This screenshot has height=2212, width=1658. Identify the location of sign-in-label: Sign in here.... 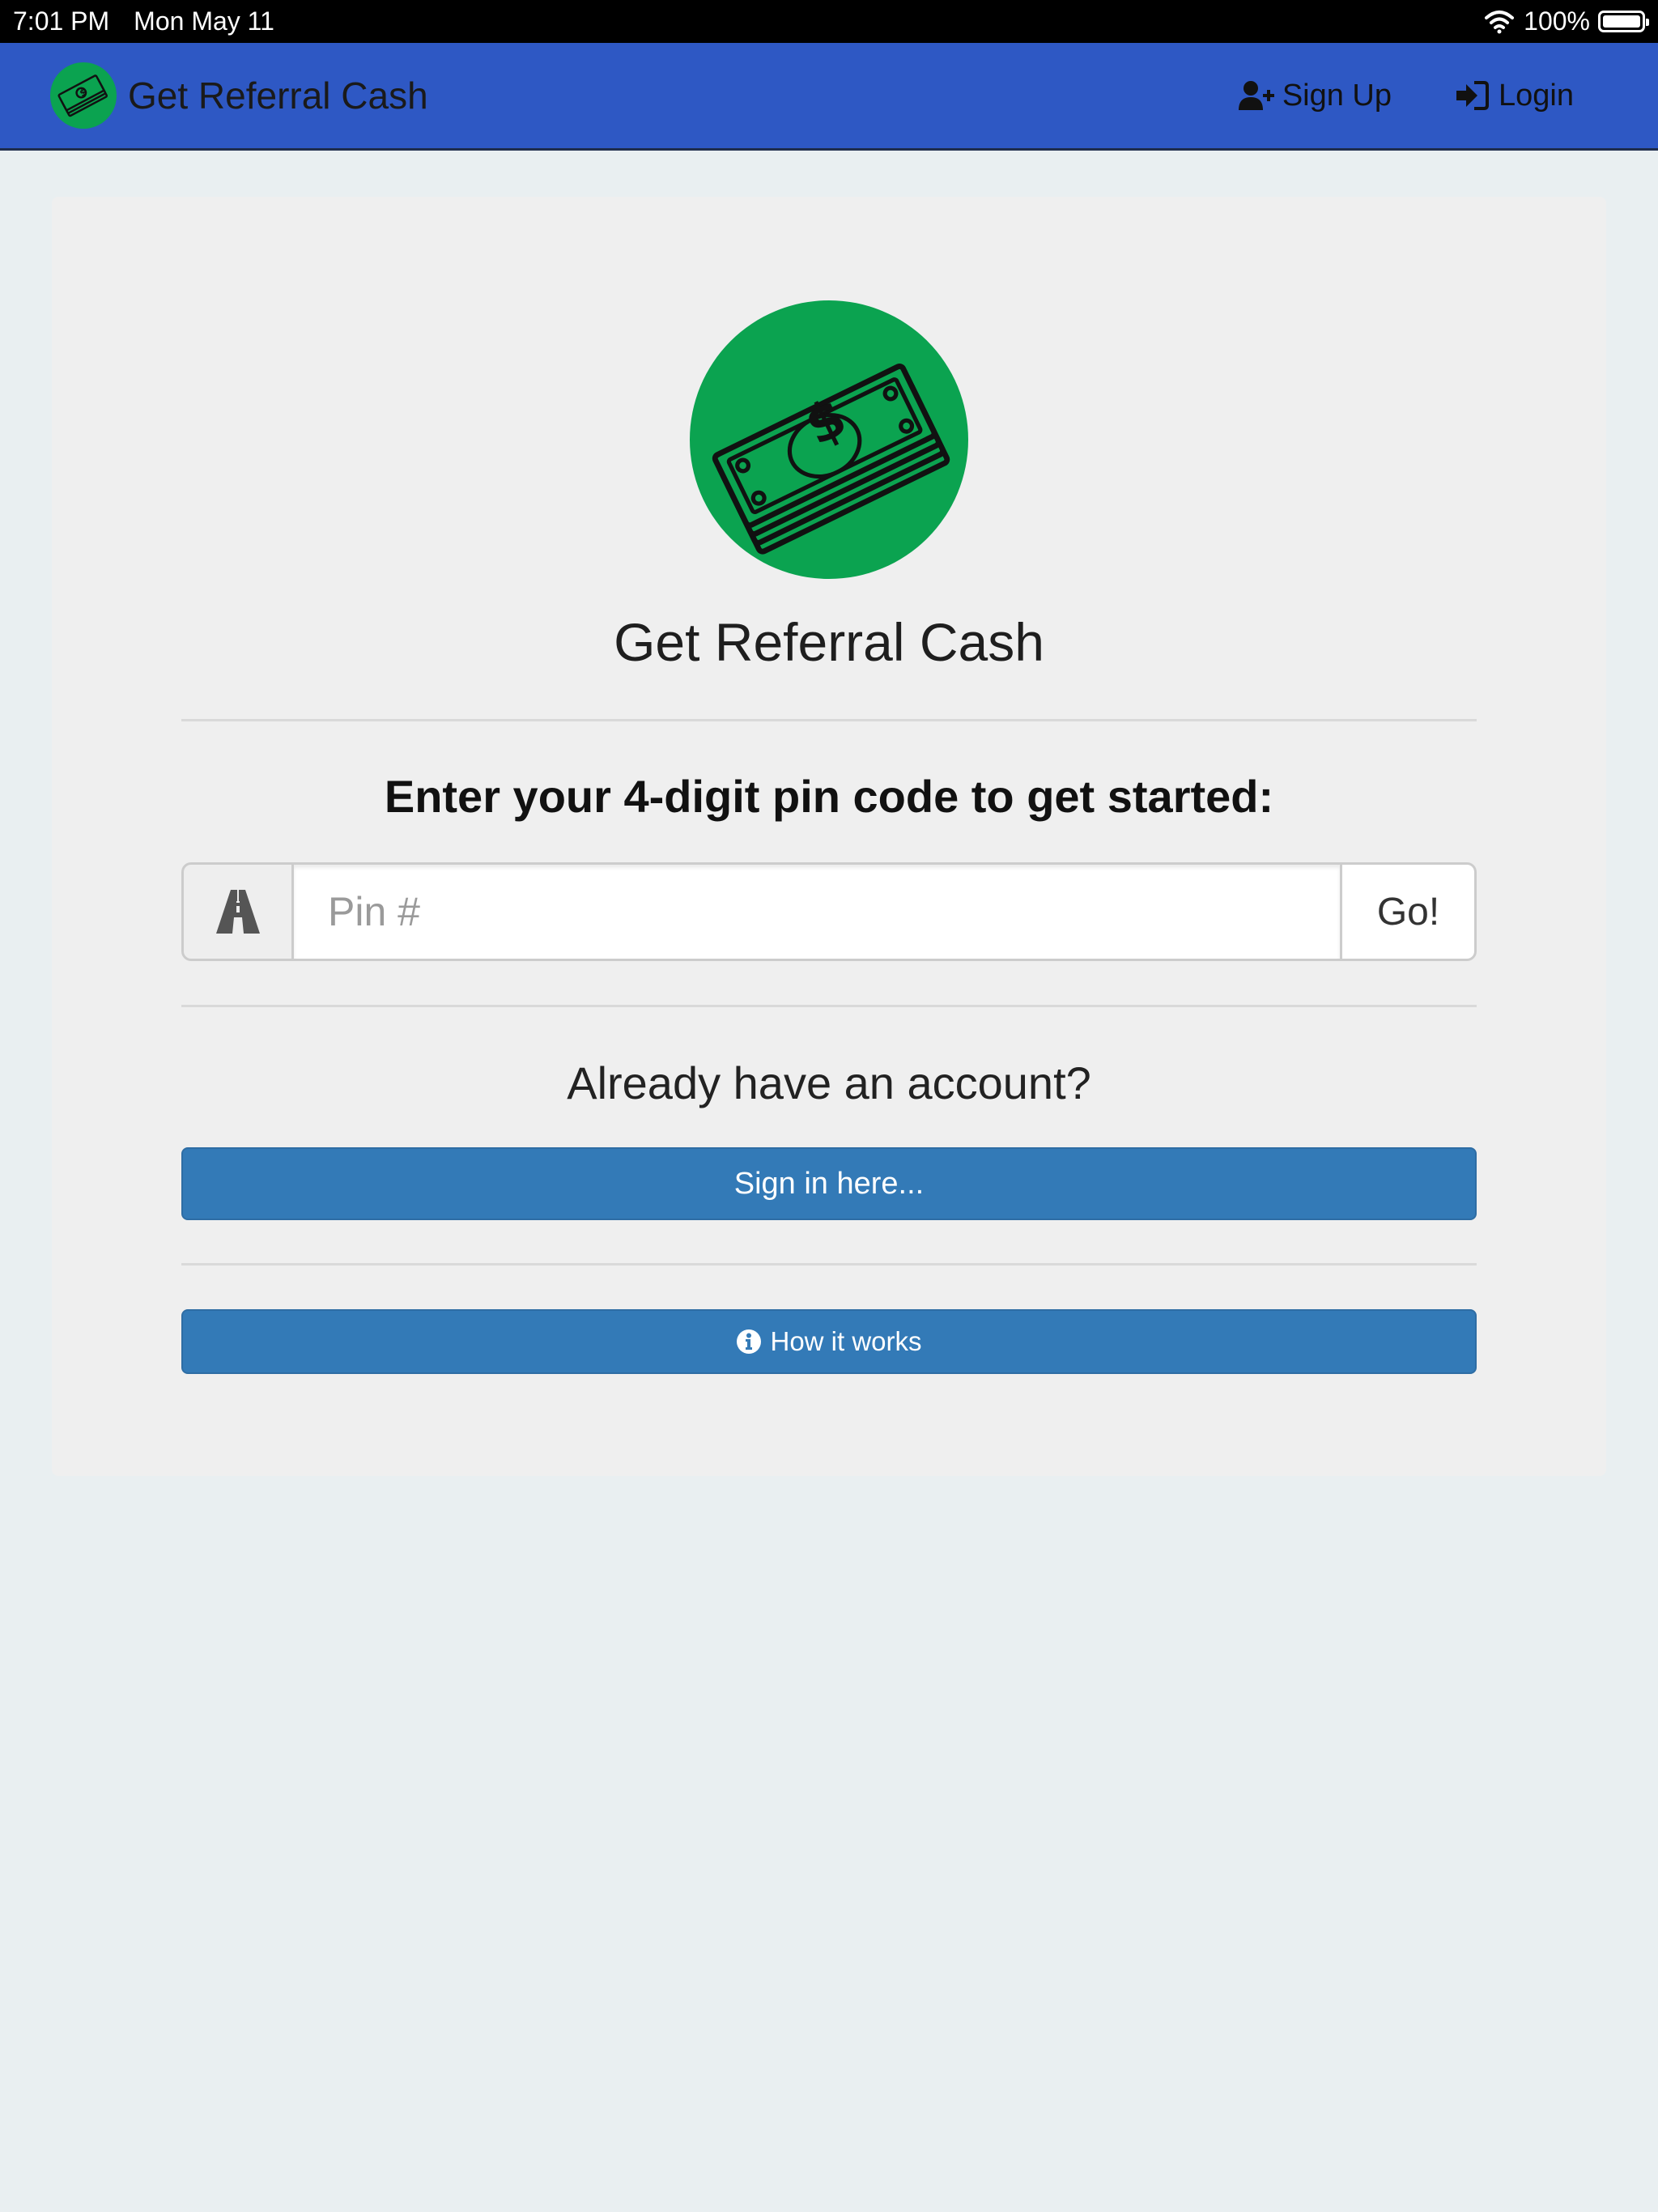
(829, 1184).